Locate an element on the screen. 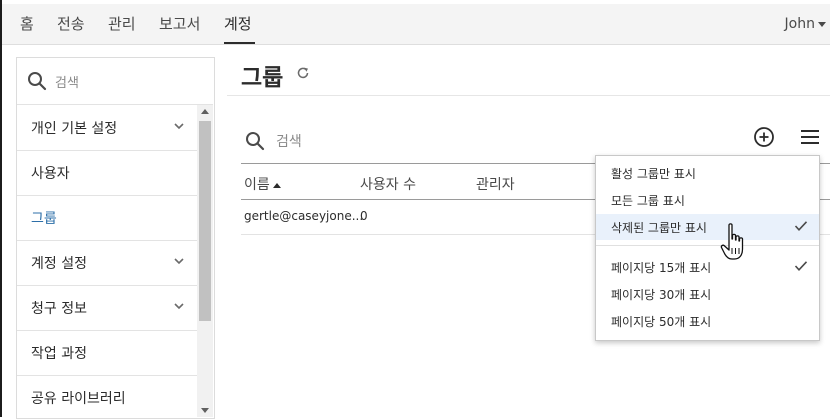 This screenshot has width=830, height=419. hand-cursor-icon is located at coordinates (732, 241).